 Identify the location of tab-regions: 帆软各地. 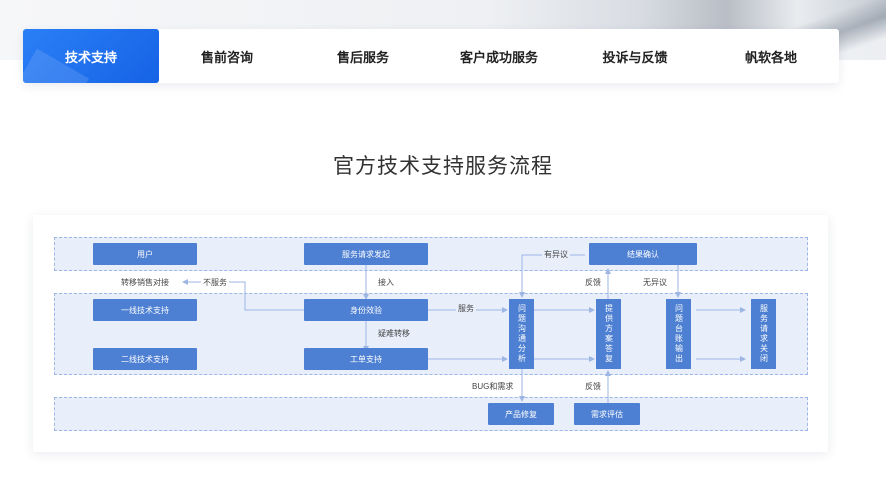
(771, 56).